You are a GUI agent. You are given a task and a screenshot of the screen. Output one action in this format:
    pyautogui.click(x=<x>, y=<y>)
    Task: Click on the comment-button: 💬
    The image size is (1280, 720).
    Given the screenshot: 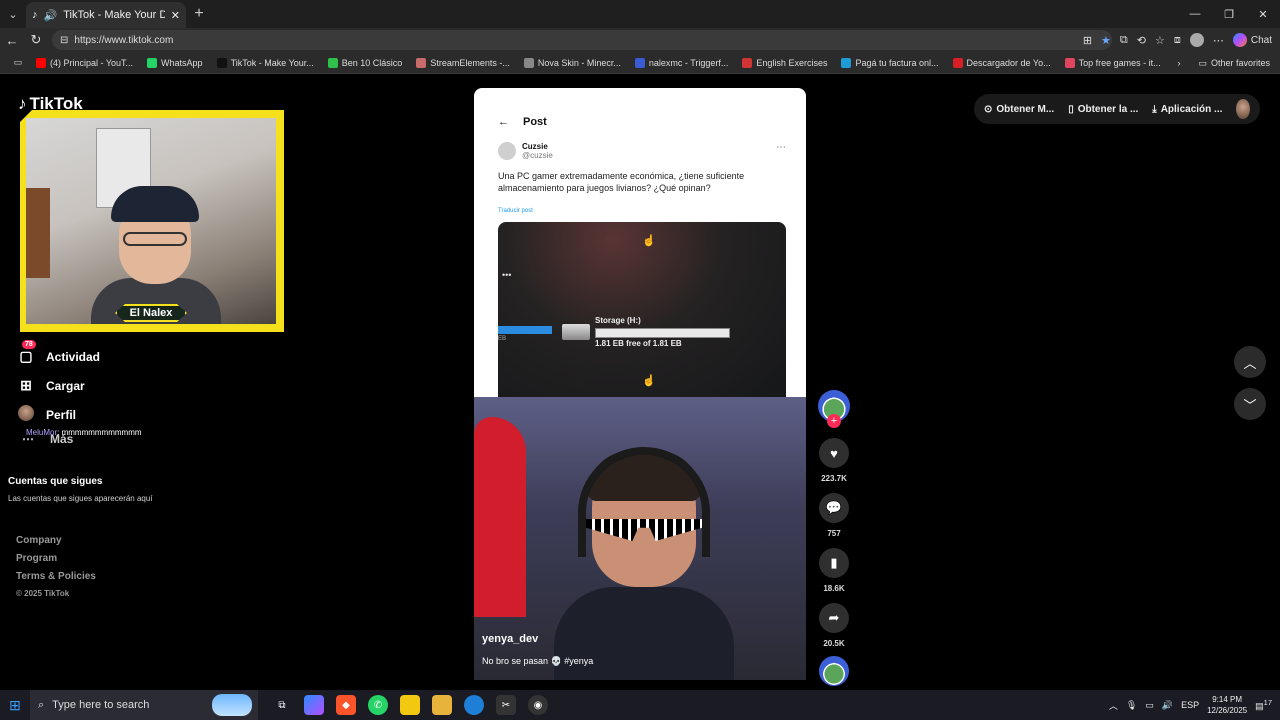 What is the action you would take?
    pyautogui.click(x=834, y=508)
    